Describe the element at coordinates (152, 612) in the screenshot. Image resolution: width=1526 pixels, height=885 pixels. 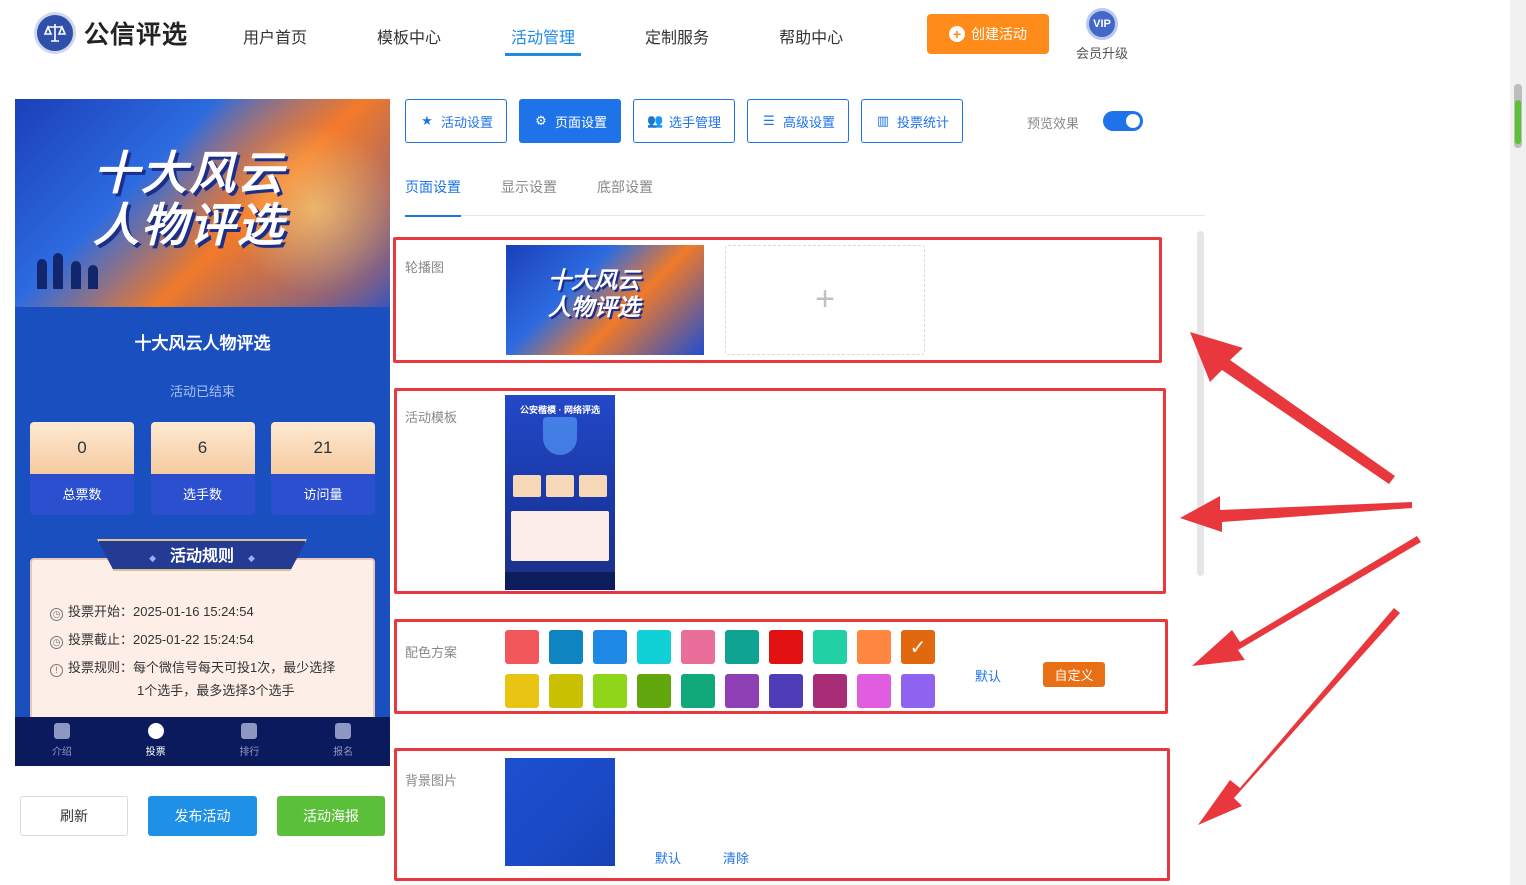
I see `rule-start: ◷ 投票开始：2025-01-16 15:24:54` at that location.